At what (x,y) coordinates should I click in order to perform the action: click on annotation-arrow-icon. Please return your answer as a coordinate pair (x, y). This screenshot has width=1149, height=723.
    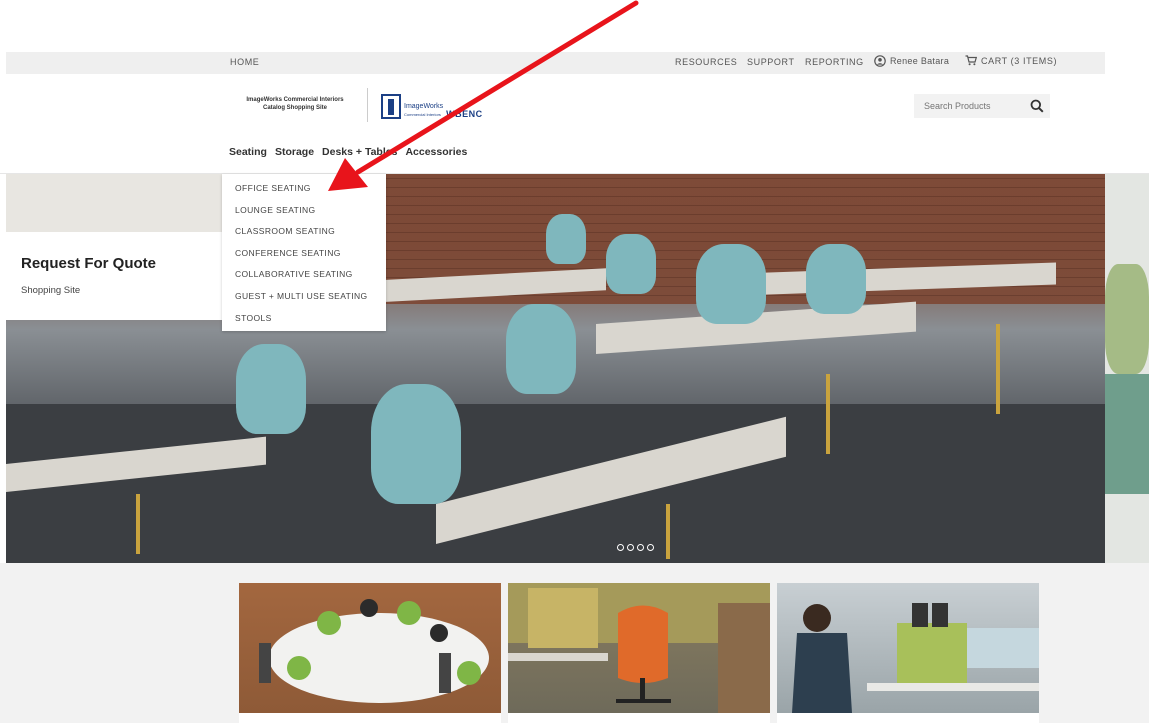
    Looking at the image, I should click on (483, 95).